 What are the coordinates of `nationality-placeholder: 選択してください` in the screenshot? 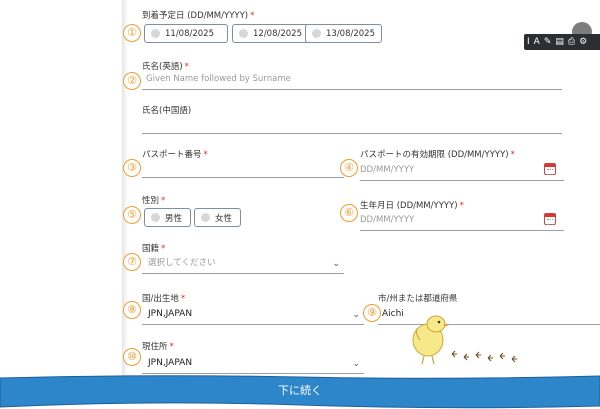 It's located at (182, 263).